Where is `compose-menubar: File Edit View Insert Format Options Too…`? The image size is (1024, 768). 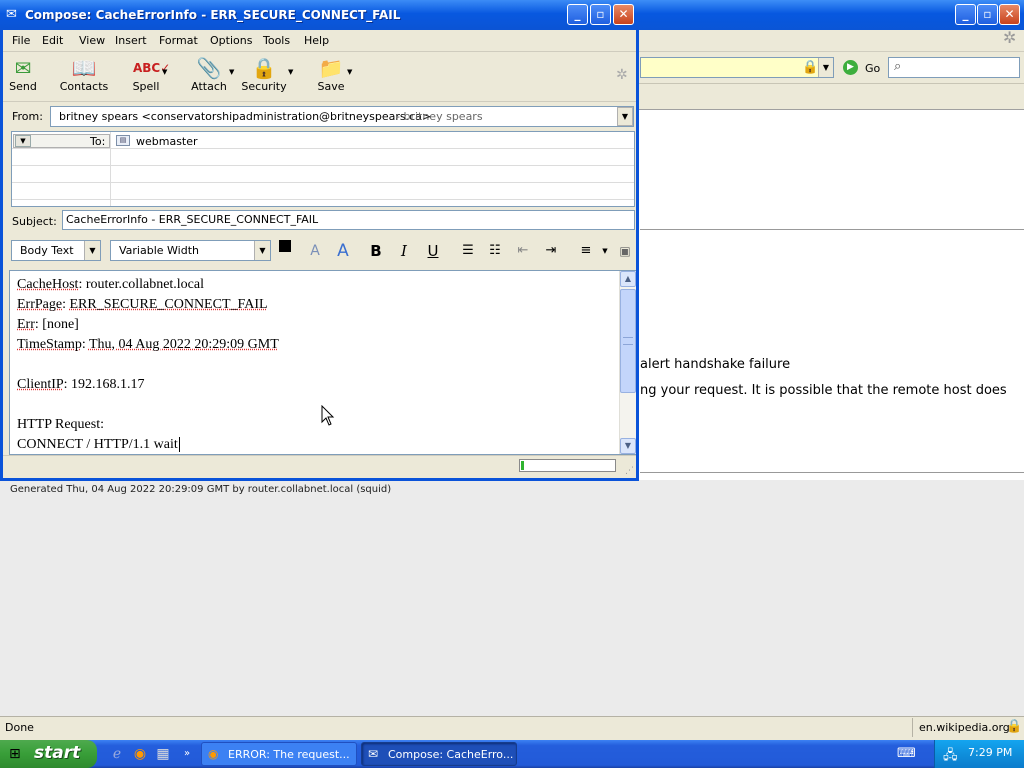
compose-menubar: File Edit View Insert Format Options Too… is located at coordinates (319, 41).